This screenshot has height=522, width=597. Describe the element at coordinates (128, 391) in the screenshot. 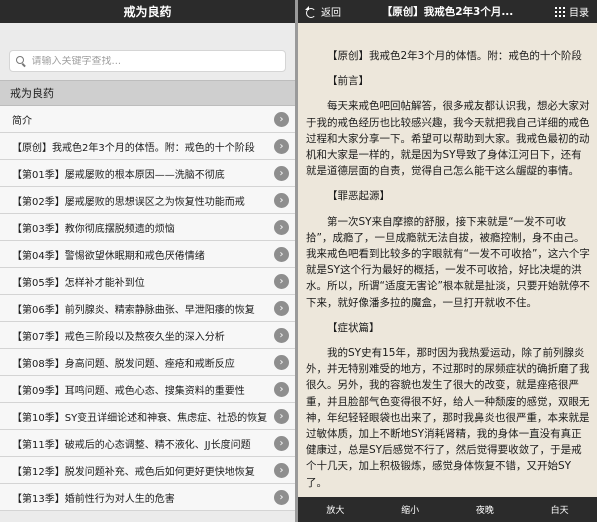

I see `list-item-label: 【第09季】耳鸣问题、戒色心态、搜集资料的重要性` at that location.